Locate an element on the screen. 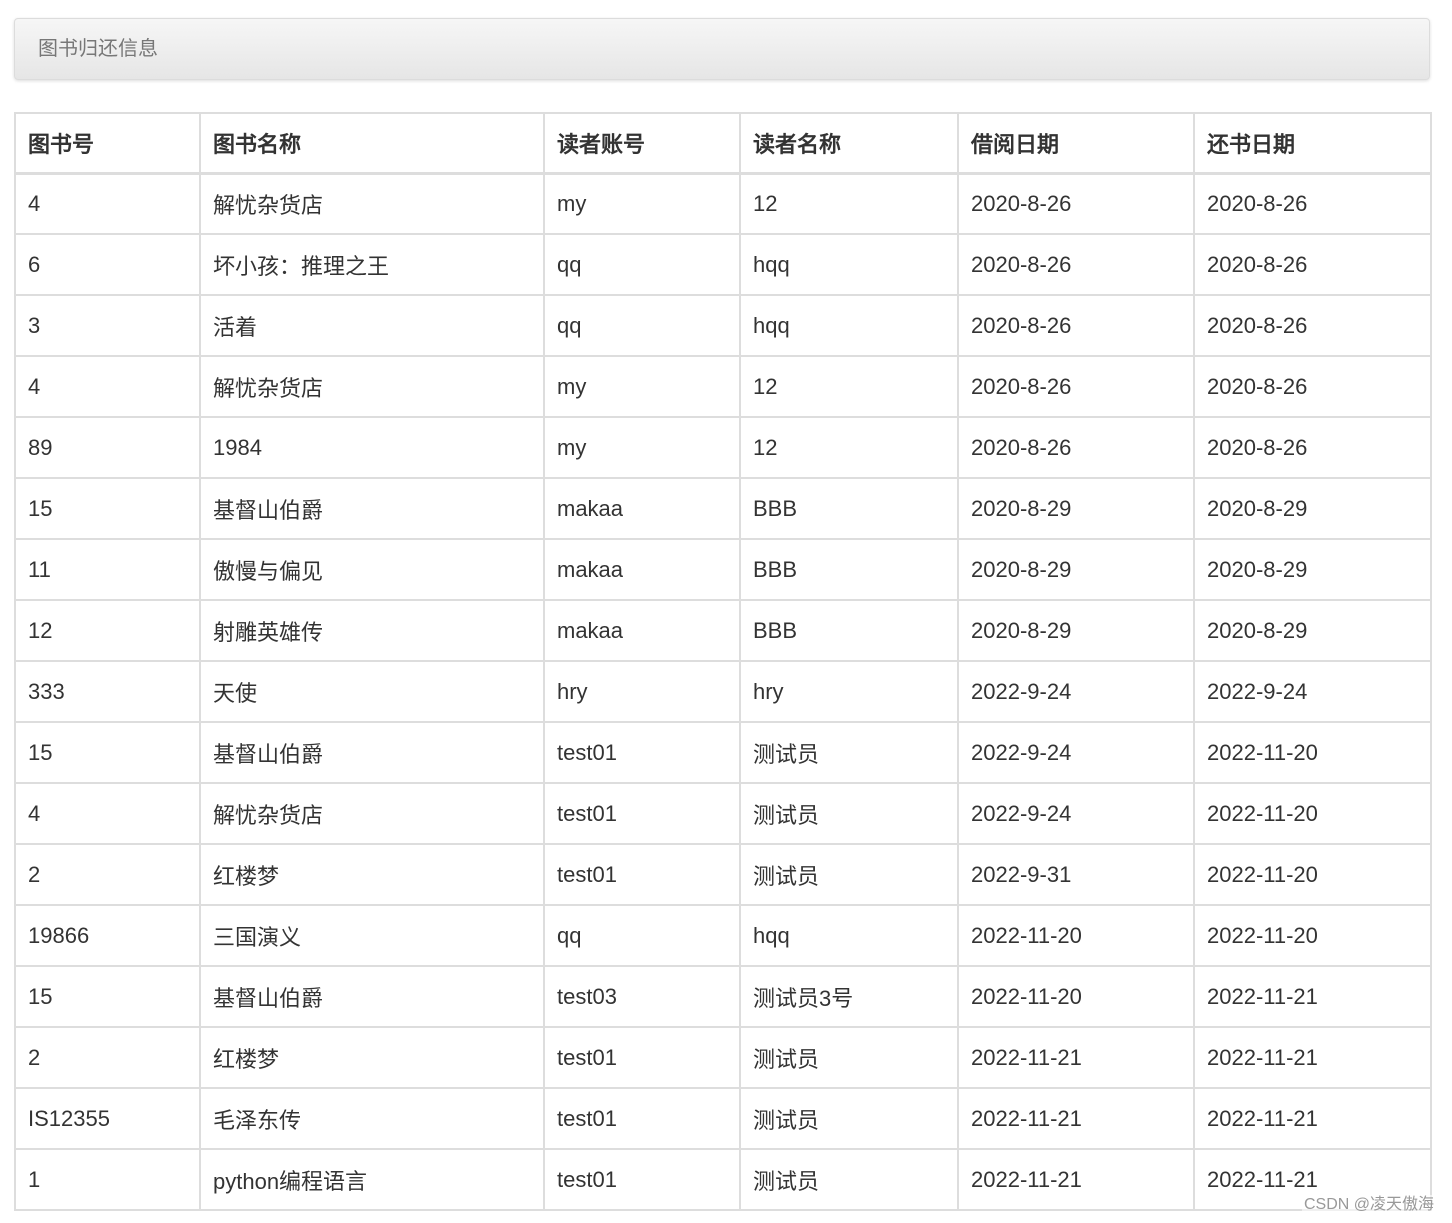 The image size is (1452, 1223). cell-reader-account: test03 is located at coordinates (642, 996).